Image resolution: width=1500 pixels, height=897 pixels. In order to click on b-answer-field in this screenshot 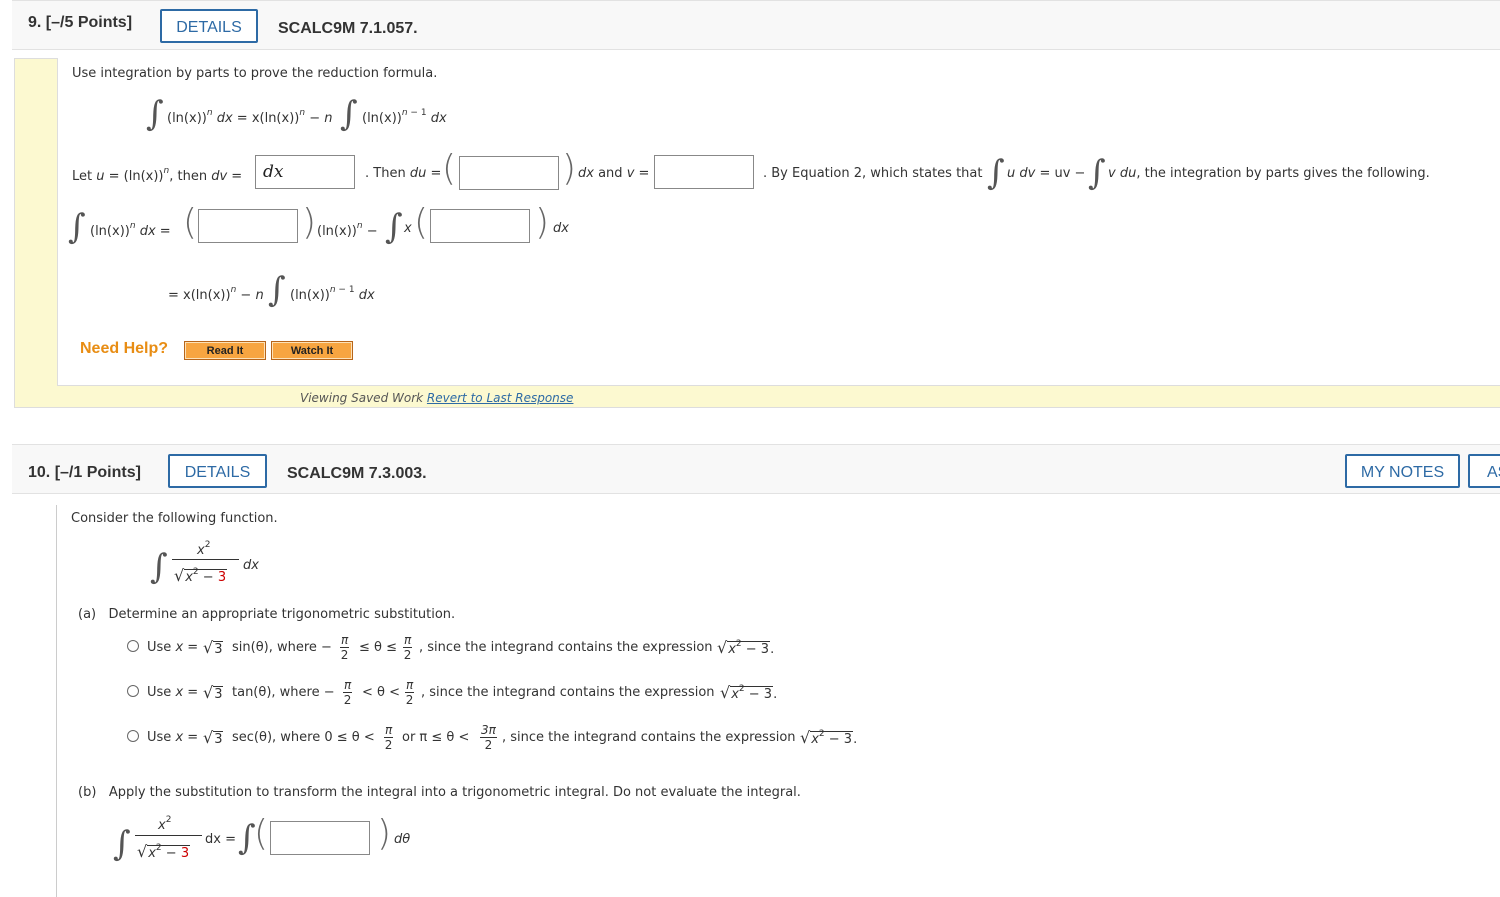, I will do `click(320, 838)`.